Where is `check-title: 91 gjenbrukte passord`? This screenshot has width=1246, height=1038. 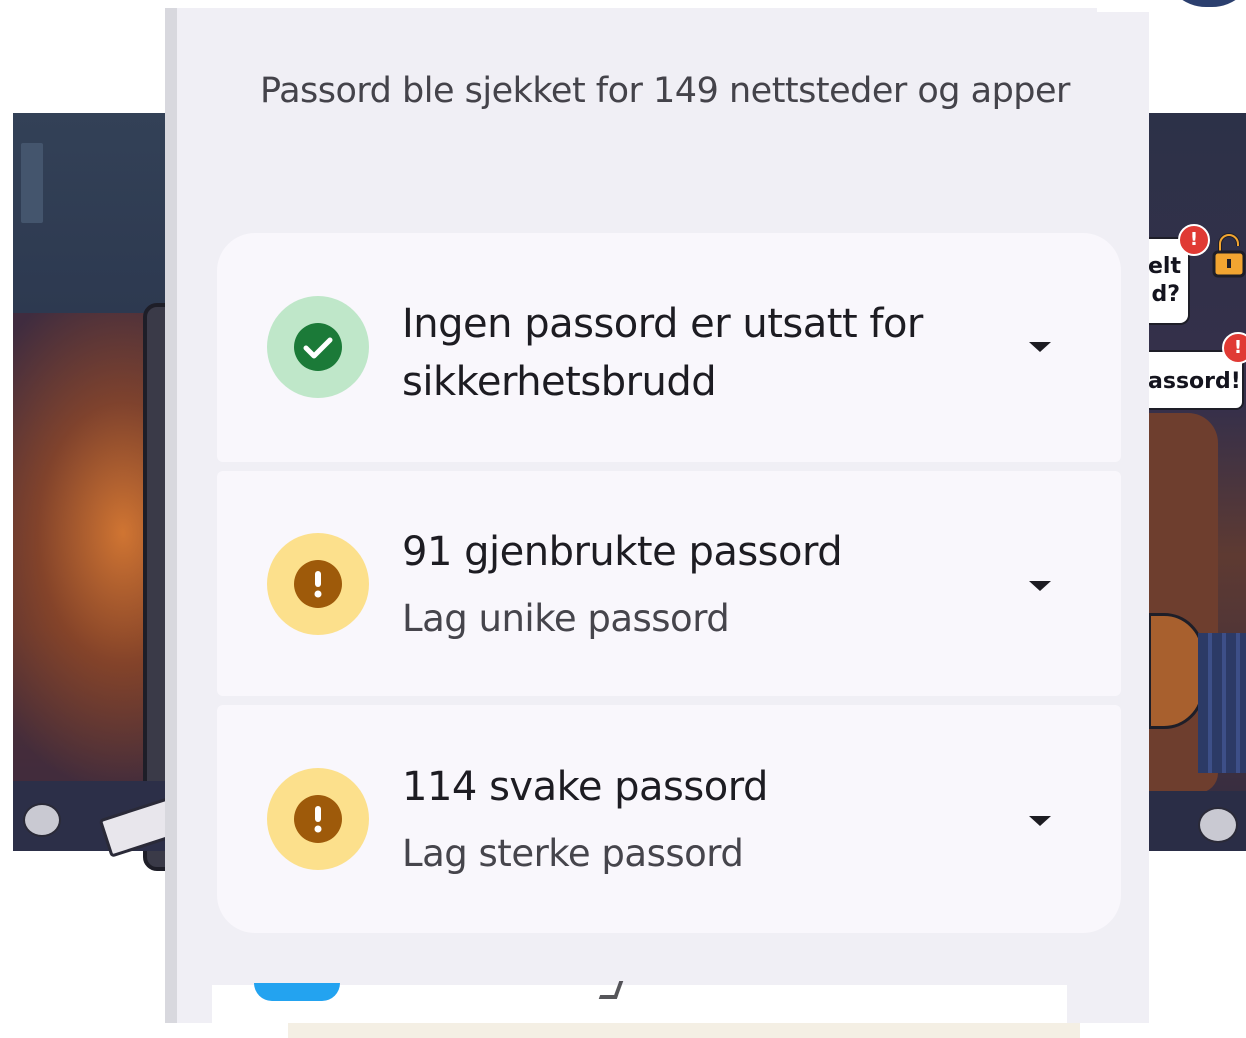 check-title: 91 gjenbrukte passord is located at coordinates (622, 552).